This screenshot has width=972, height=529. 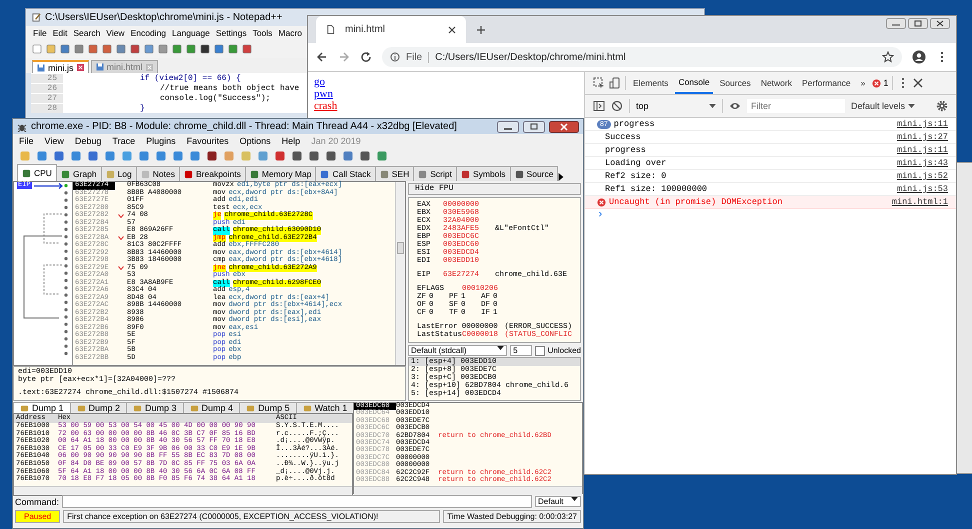 What do you see at coordinates (142, 108) in the screenshot?
I see `code-line: }` at bounding box center [142, 108].